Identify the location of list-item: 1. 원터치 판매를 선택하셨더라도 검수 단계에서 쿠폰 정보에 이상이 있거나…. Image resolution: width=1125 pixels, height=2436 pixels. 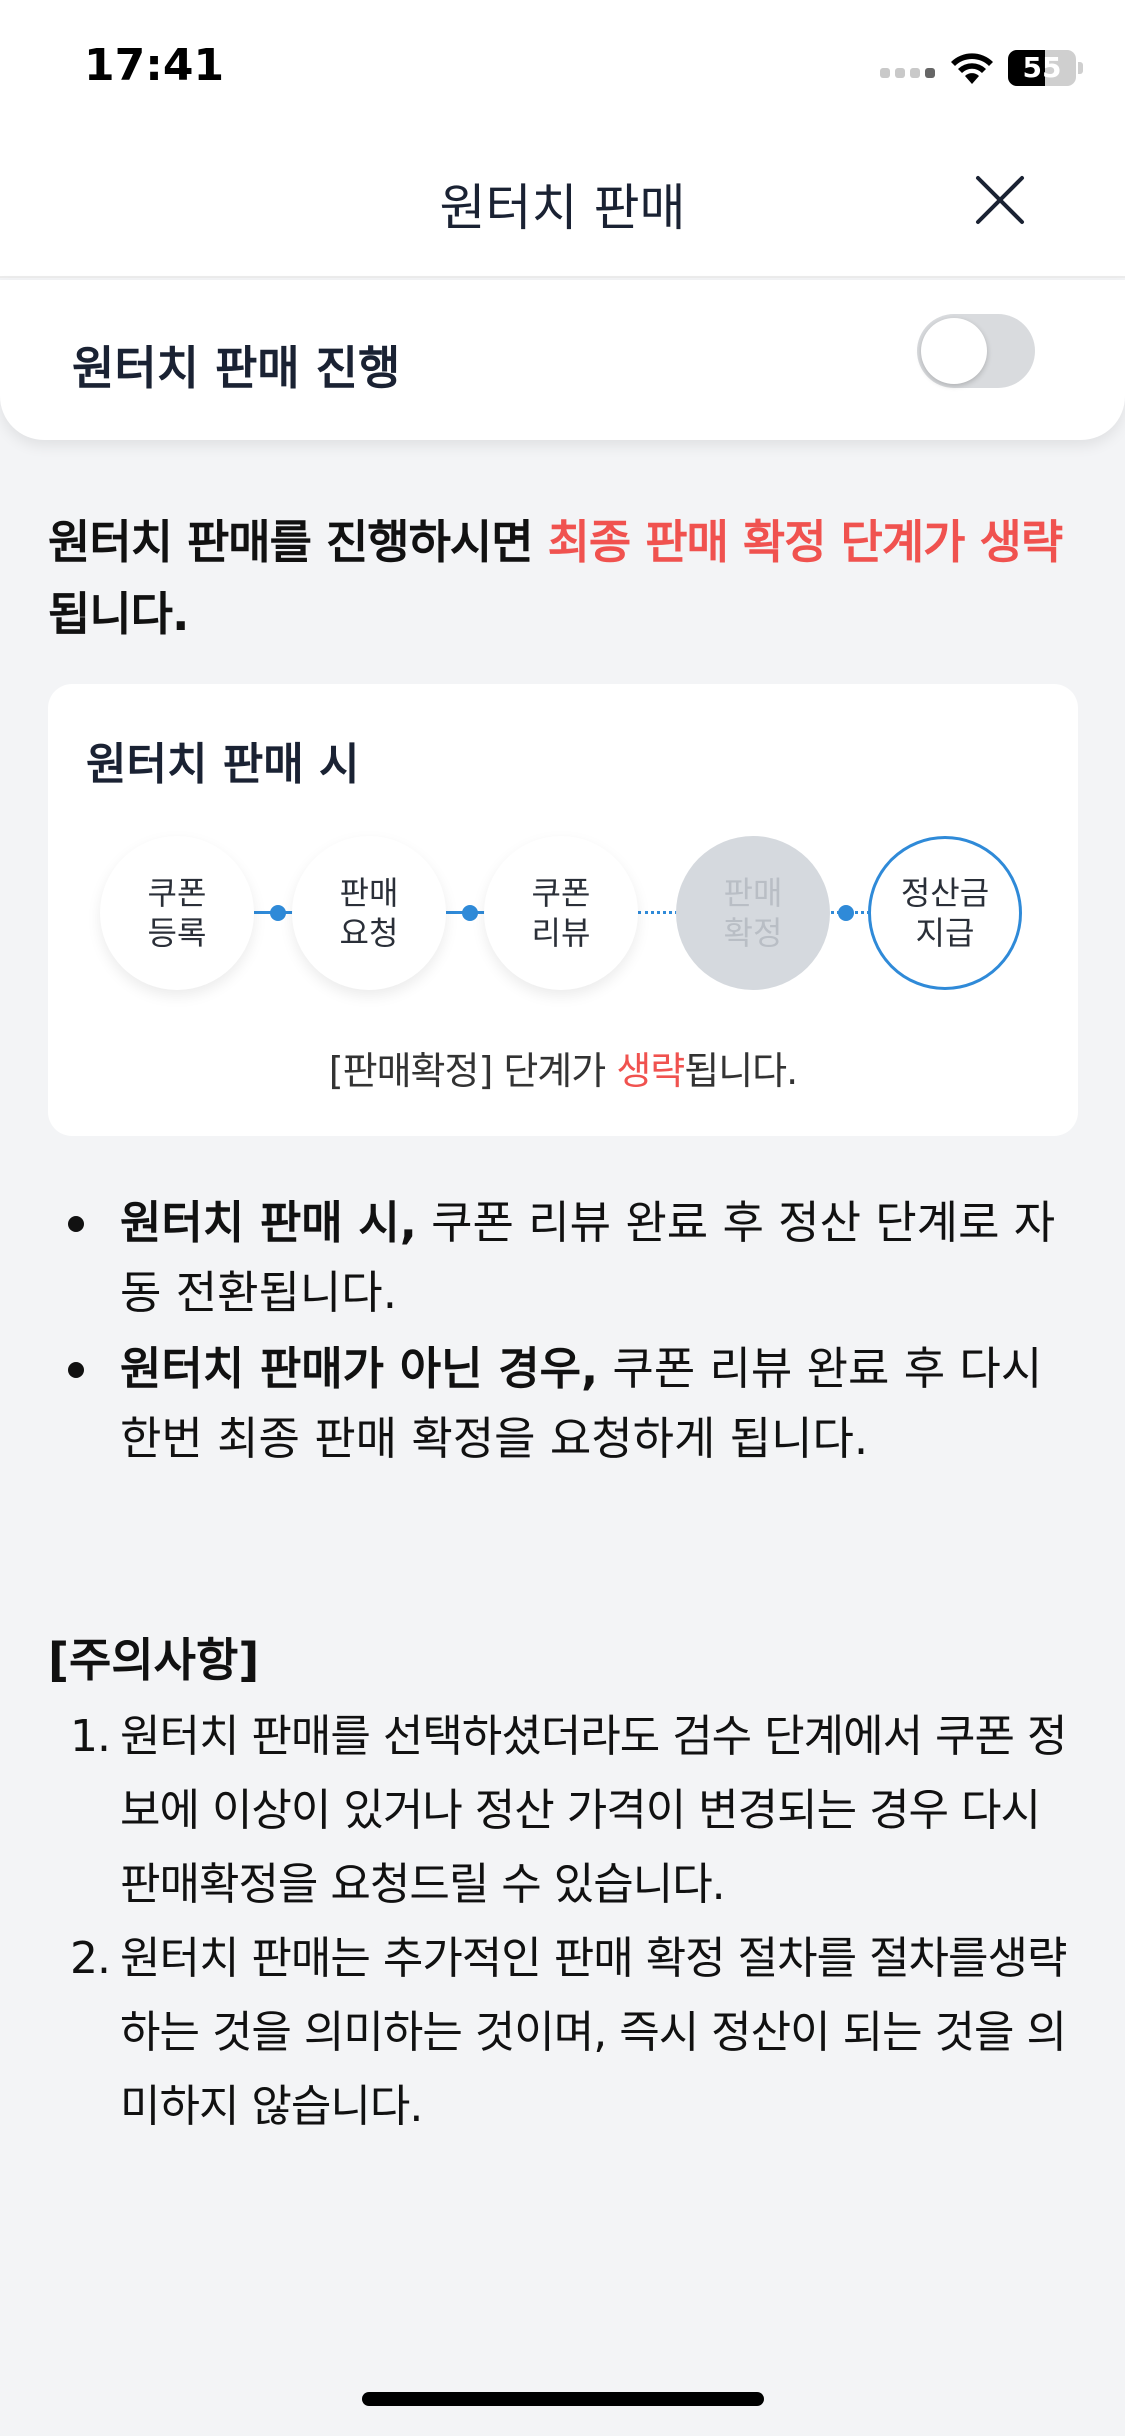
(563, 1811).